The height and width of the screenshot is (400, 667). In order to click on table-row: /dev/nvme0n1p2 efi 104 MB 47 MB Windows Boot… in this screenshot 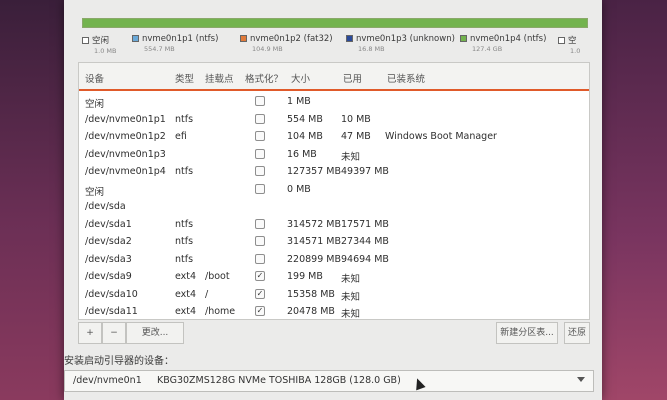, I will do `click(334, 137)`.